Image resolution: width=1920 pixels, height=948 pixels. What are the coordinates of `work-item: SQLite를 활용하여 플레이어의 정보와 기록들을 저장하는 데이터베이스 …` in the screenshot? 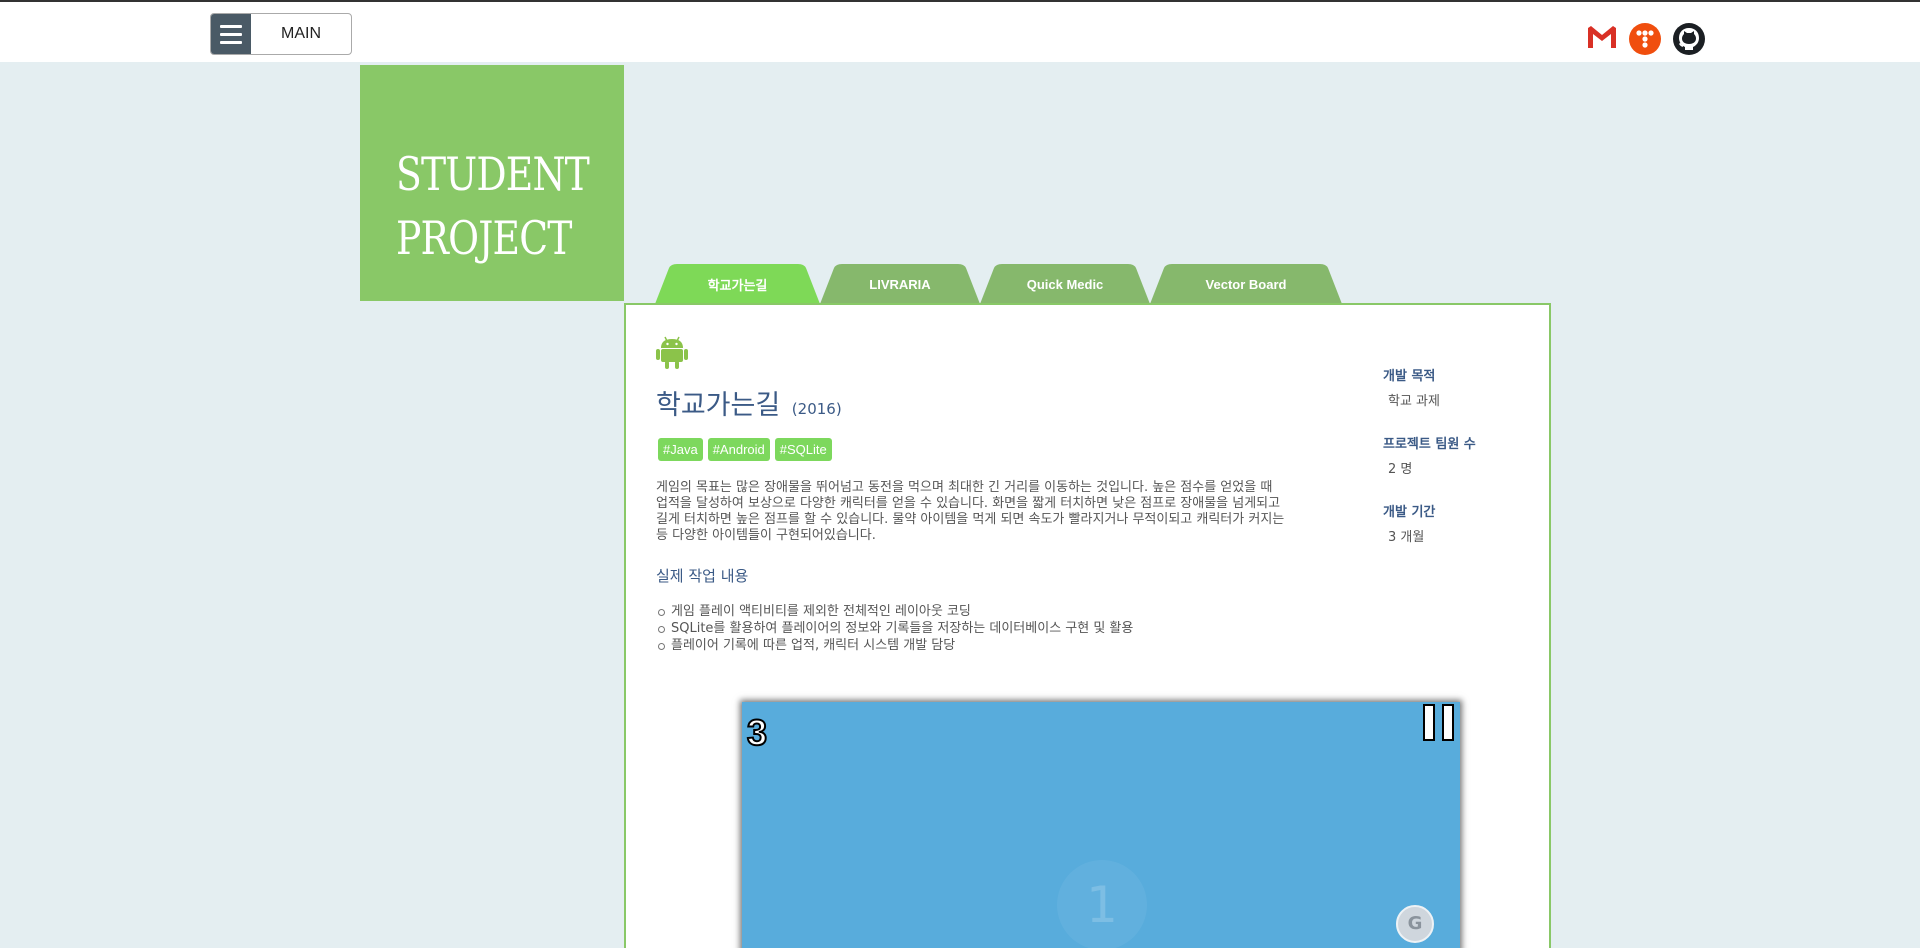 It's located at (894, 628).